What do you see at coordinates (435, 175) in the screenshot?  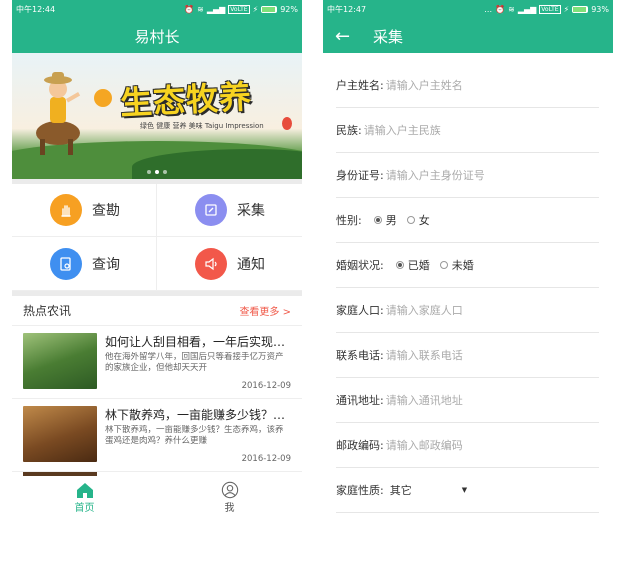 I see `id-number-input: 请输入户主身份证号` at bounding box center [435, 175].